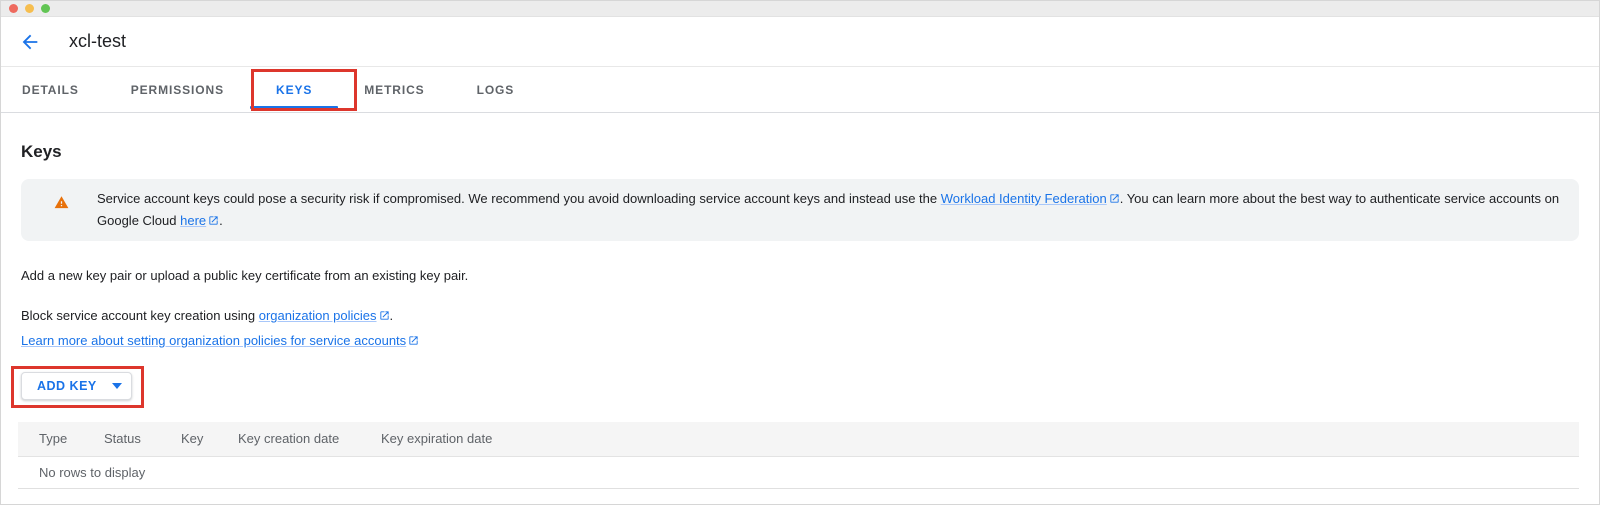 Image resolution: width=1600 pixels, height=505 pixels. Describe the element at coordinates (394, 89) in the screenshot. I see `tab-metrics: METRICS` at that location.